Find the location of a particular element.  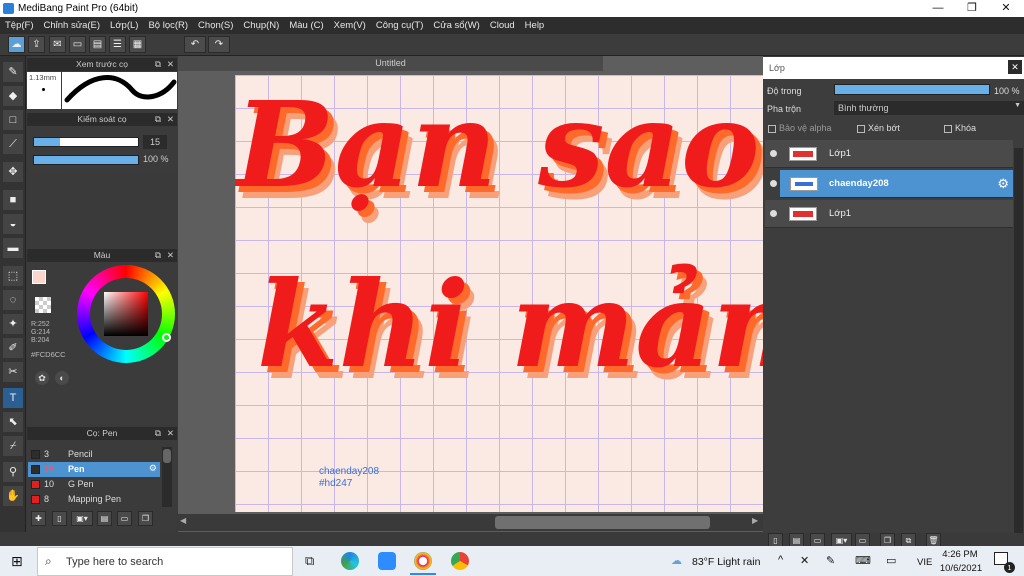

medibang-icon is located at coordinates (423, 561).